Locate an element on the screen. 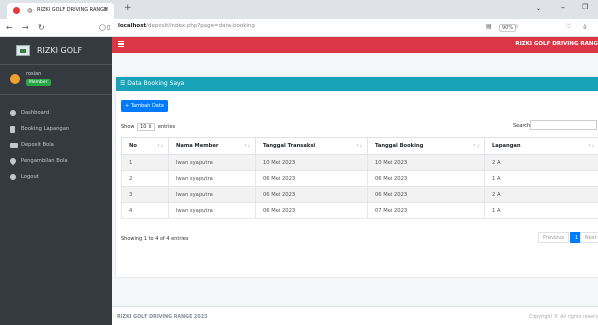 Image resolution: width=598 pixels, height=325 pixels. footer-brand: RIZKI GOLF DRIVING RANGE 2023 is located at coordinates (162, 317).